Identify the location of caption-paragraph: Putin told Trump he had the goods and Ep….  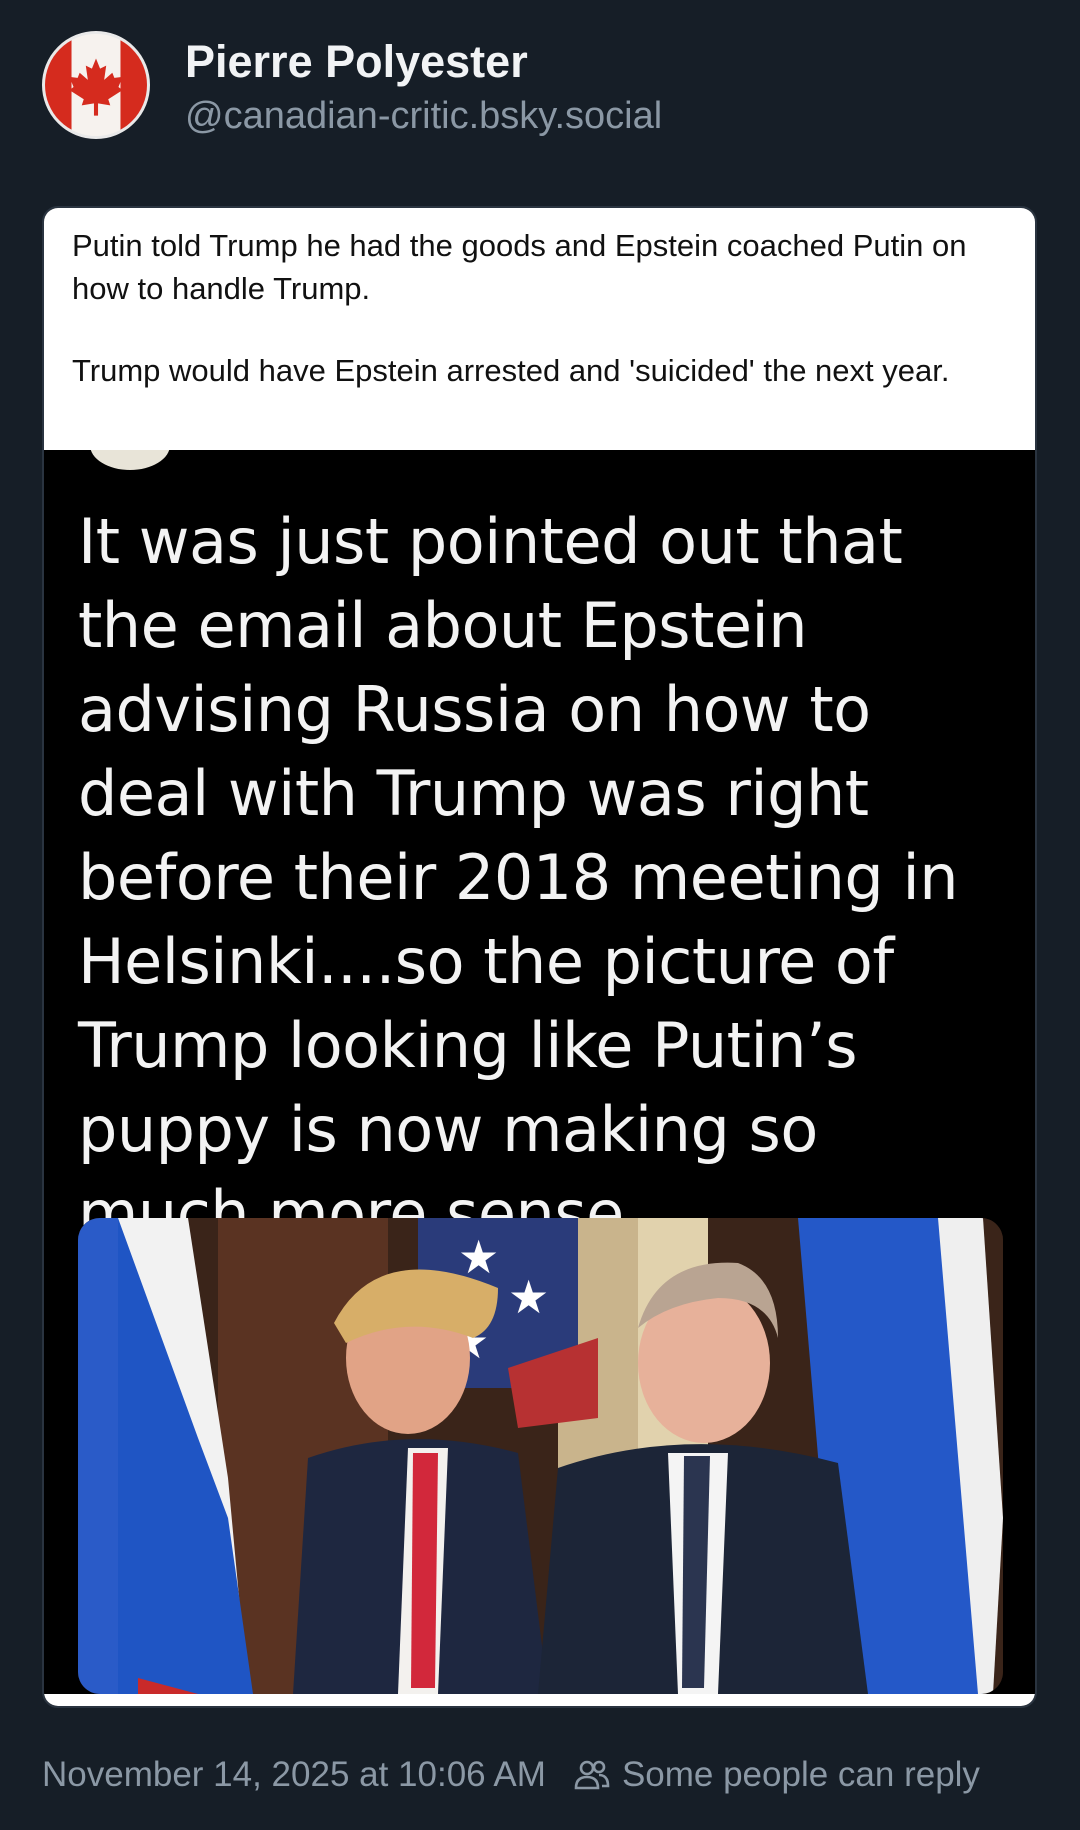
(519, 267).